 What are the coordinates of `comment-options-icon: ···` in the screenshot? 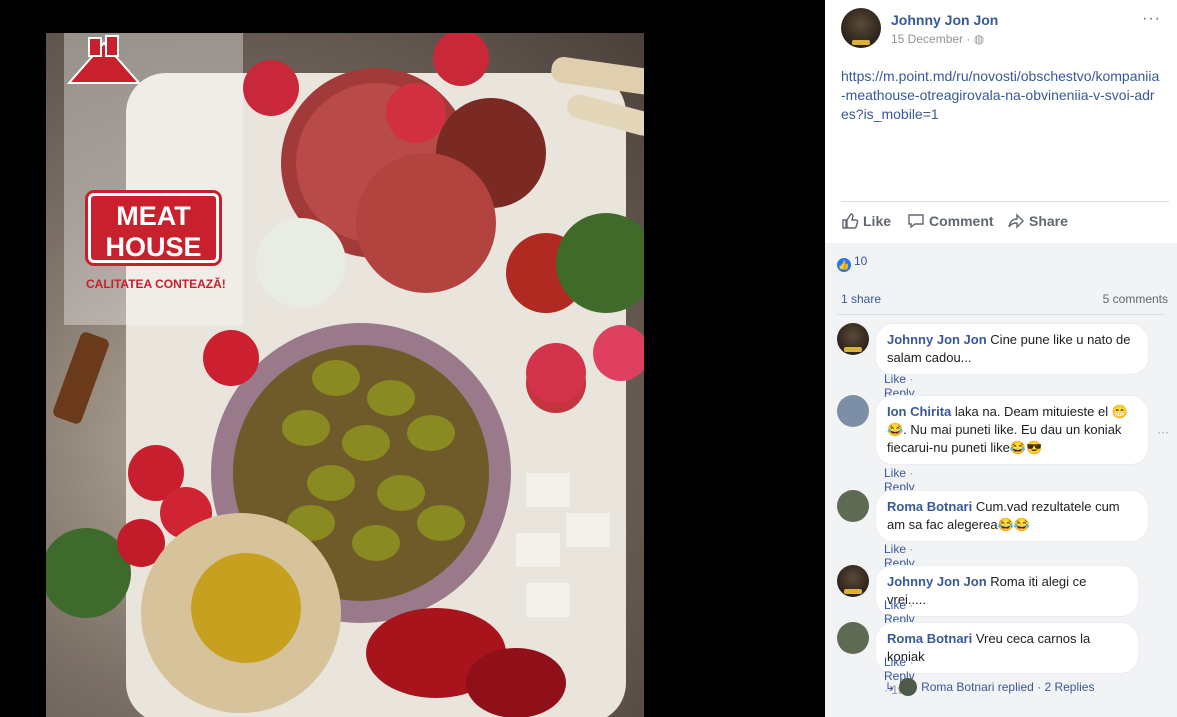 It's located at (1163, 432).